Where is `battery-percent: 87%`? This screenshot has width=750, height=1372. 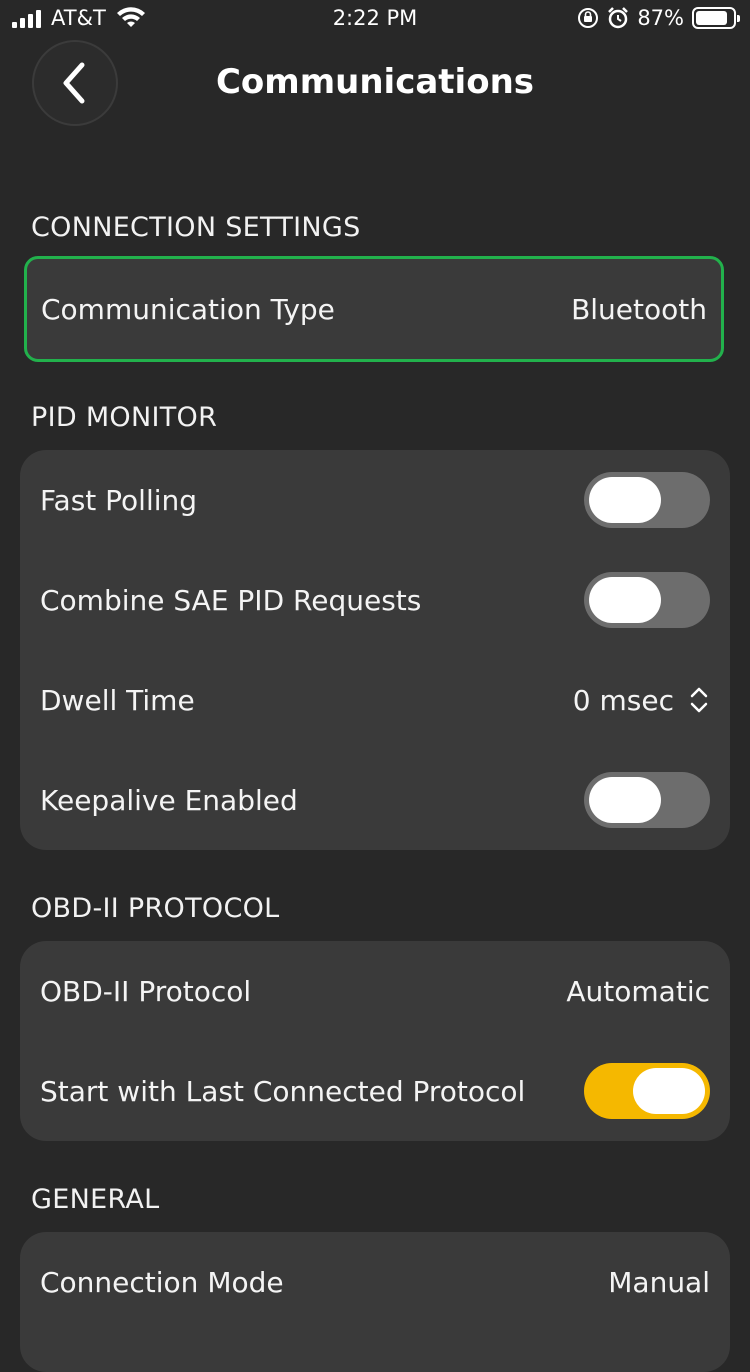
battery-percent: 87% is located at coordinates (660, 18).